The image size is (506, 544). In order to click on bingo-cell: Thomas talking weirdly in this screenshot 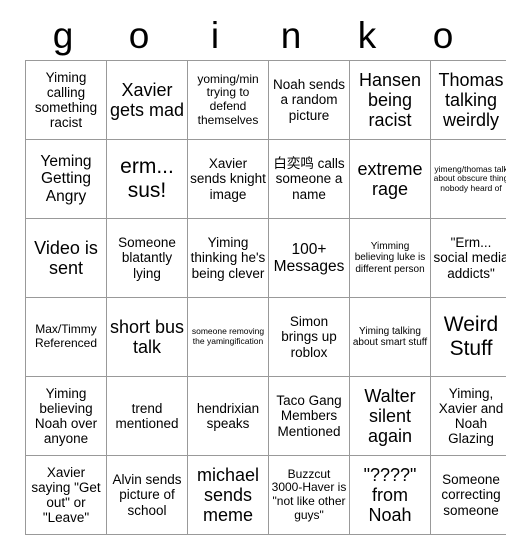, I will do `click(468, 100)`.